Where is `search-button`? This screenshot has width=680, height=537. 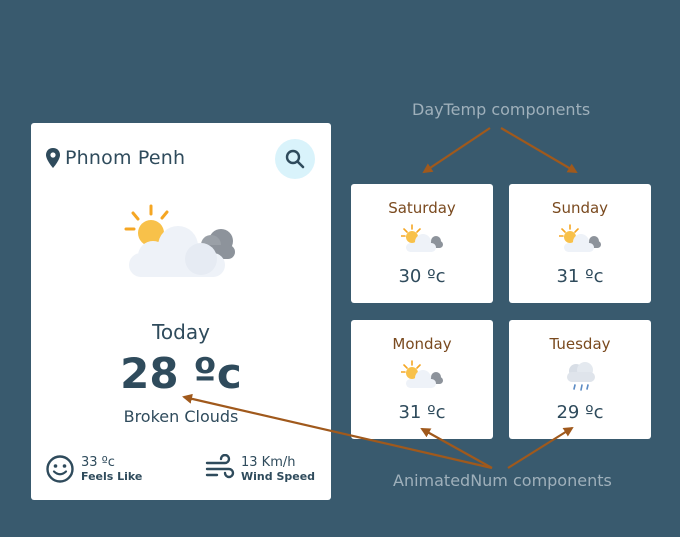 search-button is located at coordinates (295, 159).